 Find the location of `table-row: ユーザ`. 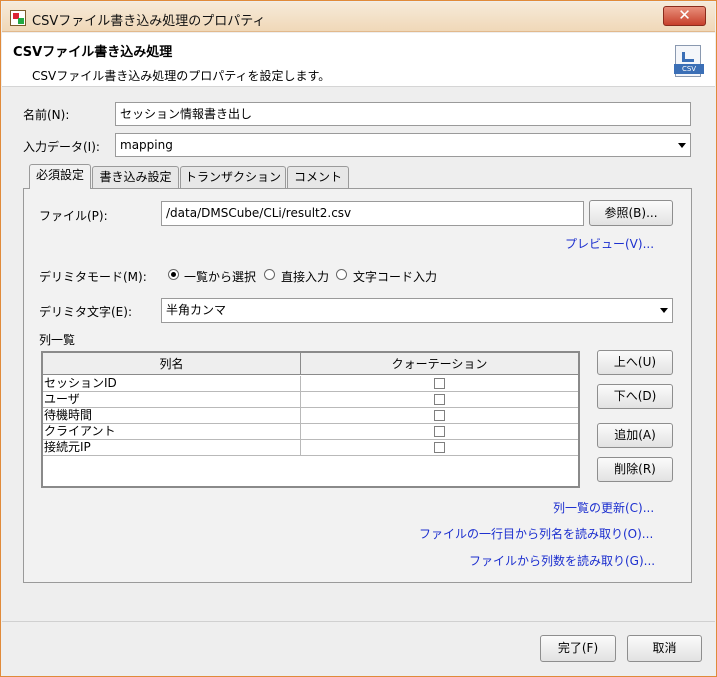

table-row: ユーザ is located at coordinates (310, 400).